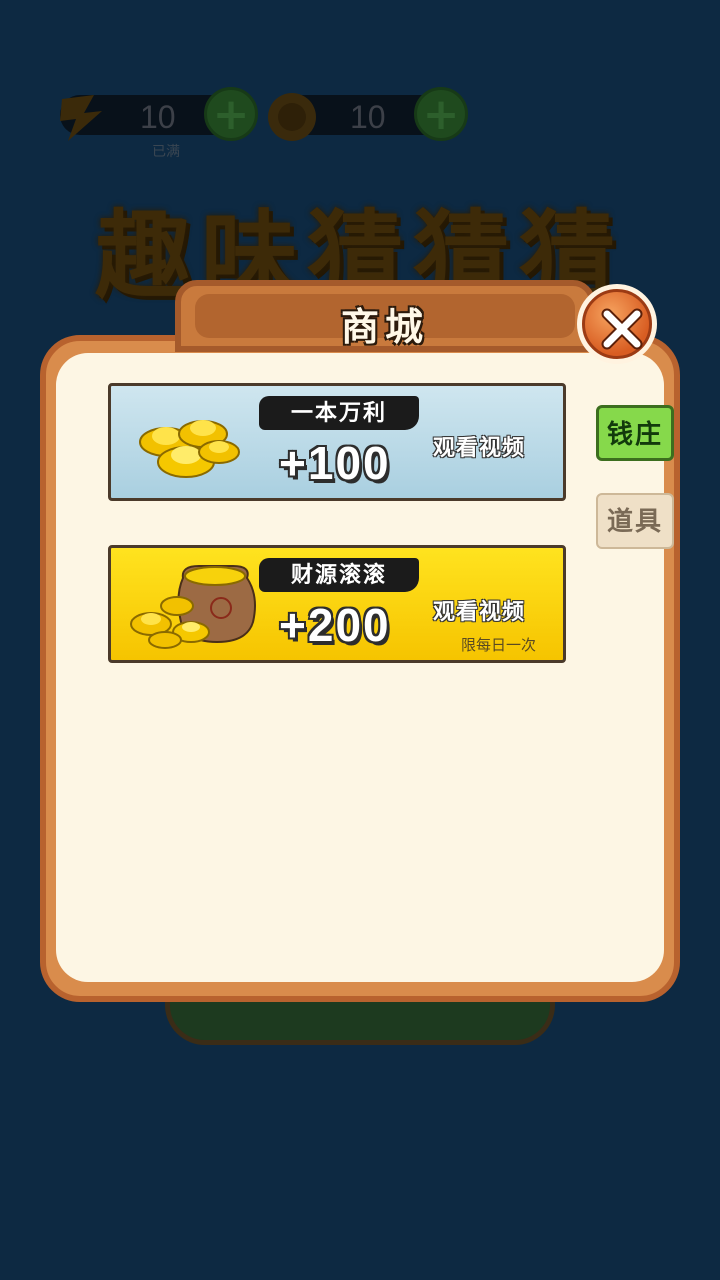 The width and height of the screenshot is (720, 1280). I want to click on coin-counter: 10 +, so click(368, 114).